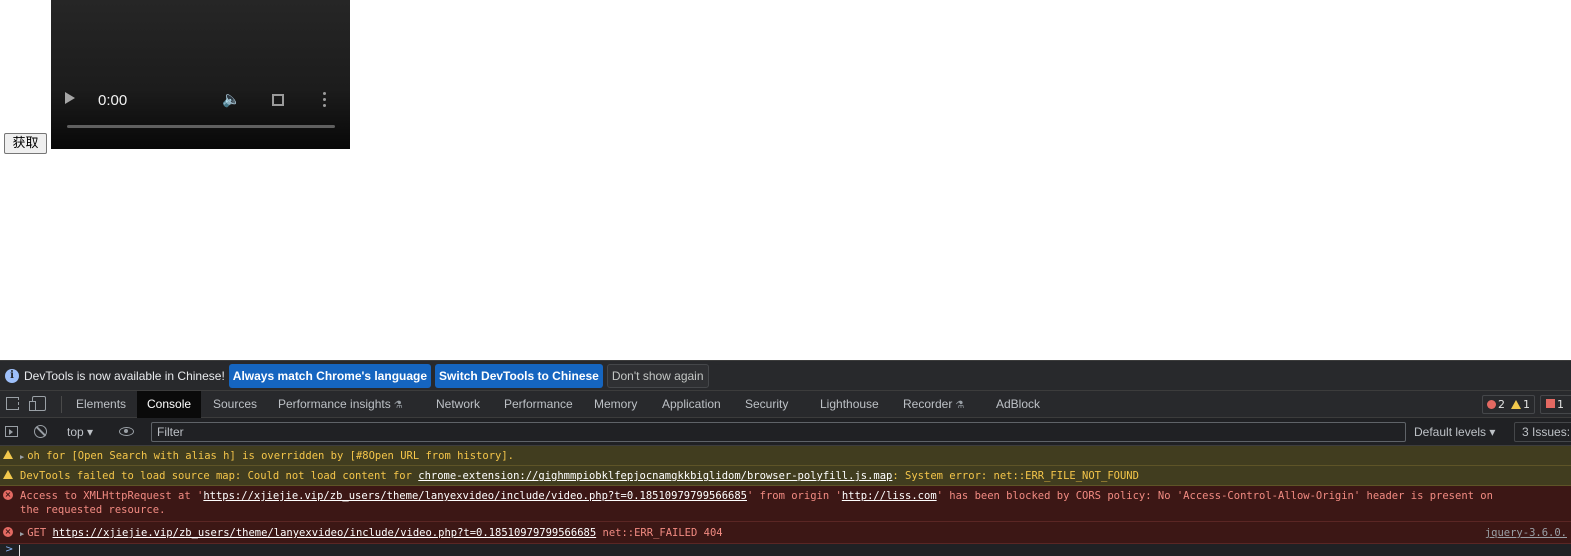 This screenshot has width=1571, height=556. I want to click on show-sidebar-icon, so click(11, 431).